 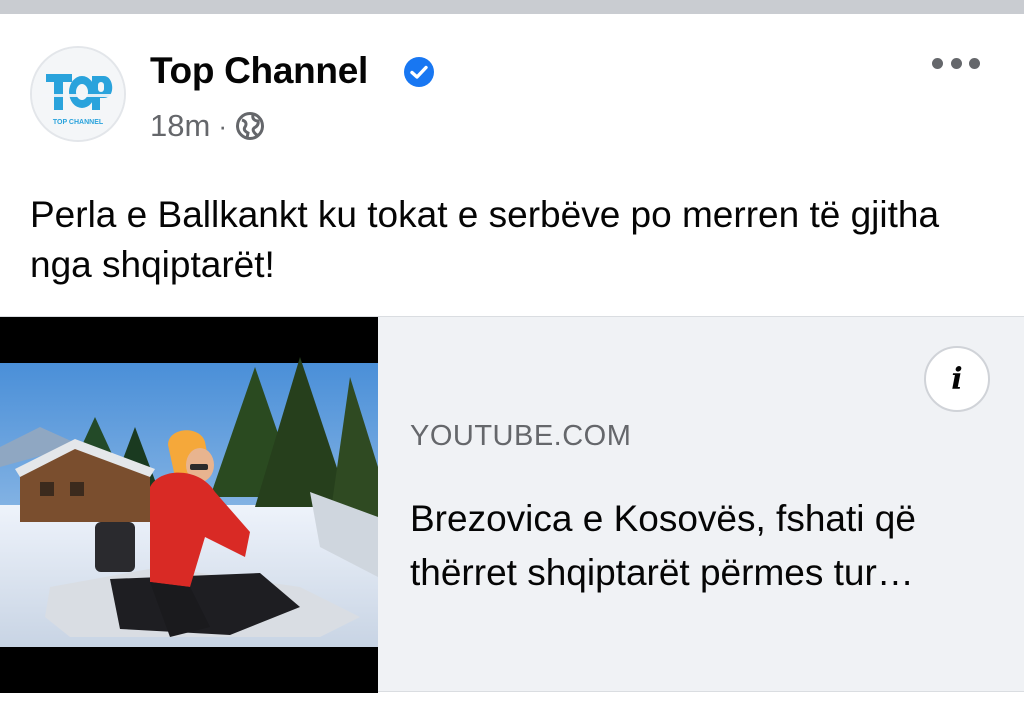 What do you see at coordinates (512, 7) in the screenshot?
I see `top-divider-bar` at bounding box center [512, 7].